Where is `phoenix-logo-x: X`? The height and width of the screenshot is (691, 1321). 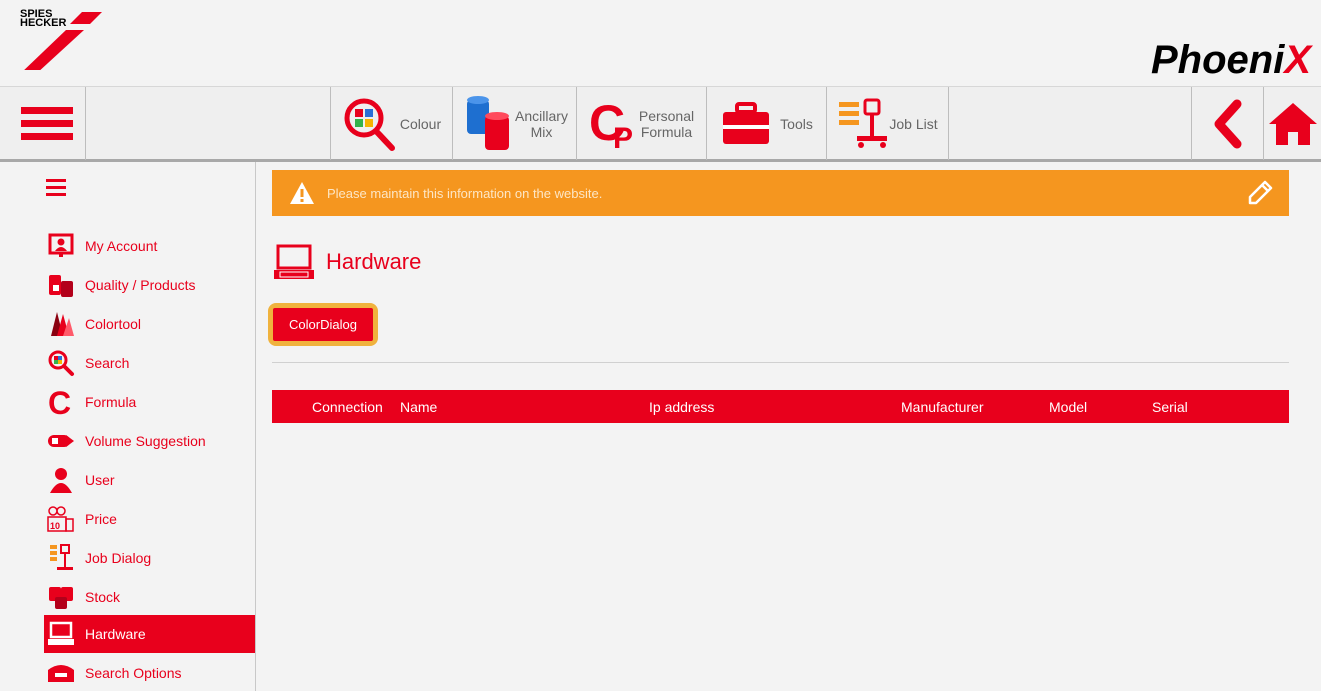 phoenix-logo-x: X is located at coordinates (1297, 60).